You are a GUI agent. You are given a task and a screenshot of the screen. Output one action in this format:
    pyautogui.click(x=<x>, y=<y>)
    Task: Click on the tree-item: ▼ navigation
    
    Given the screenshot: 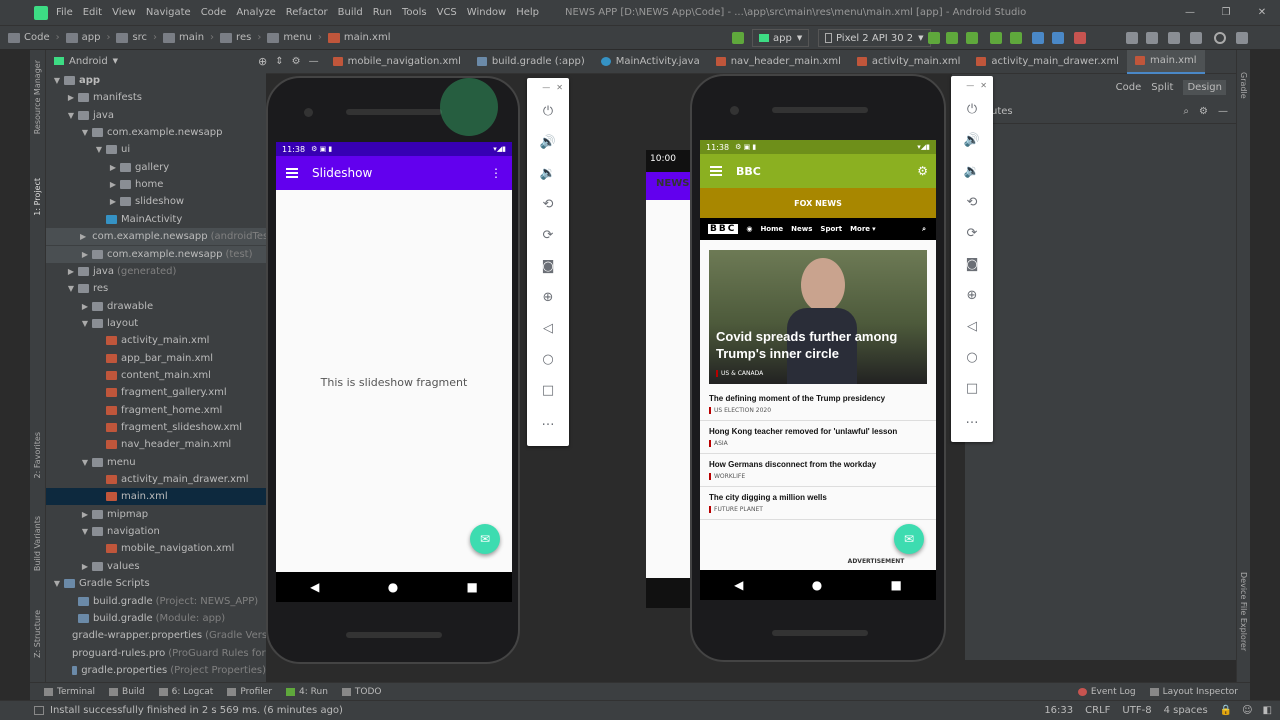 What is the action you would take?
    pyautogui.click(x=156, y=531)
    